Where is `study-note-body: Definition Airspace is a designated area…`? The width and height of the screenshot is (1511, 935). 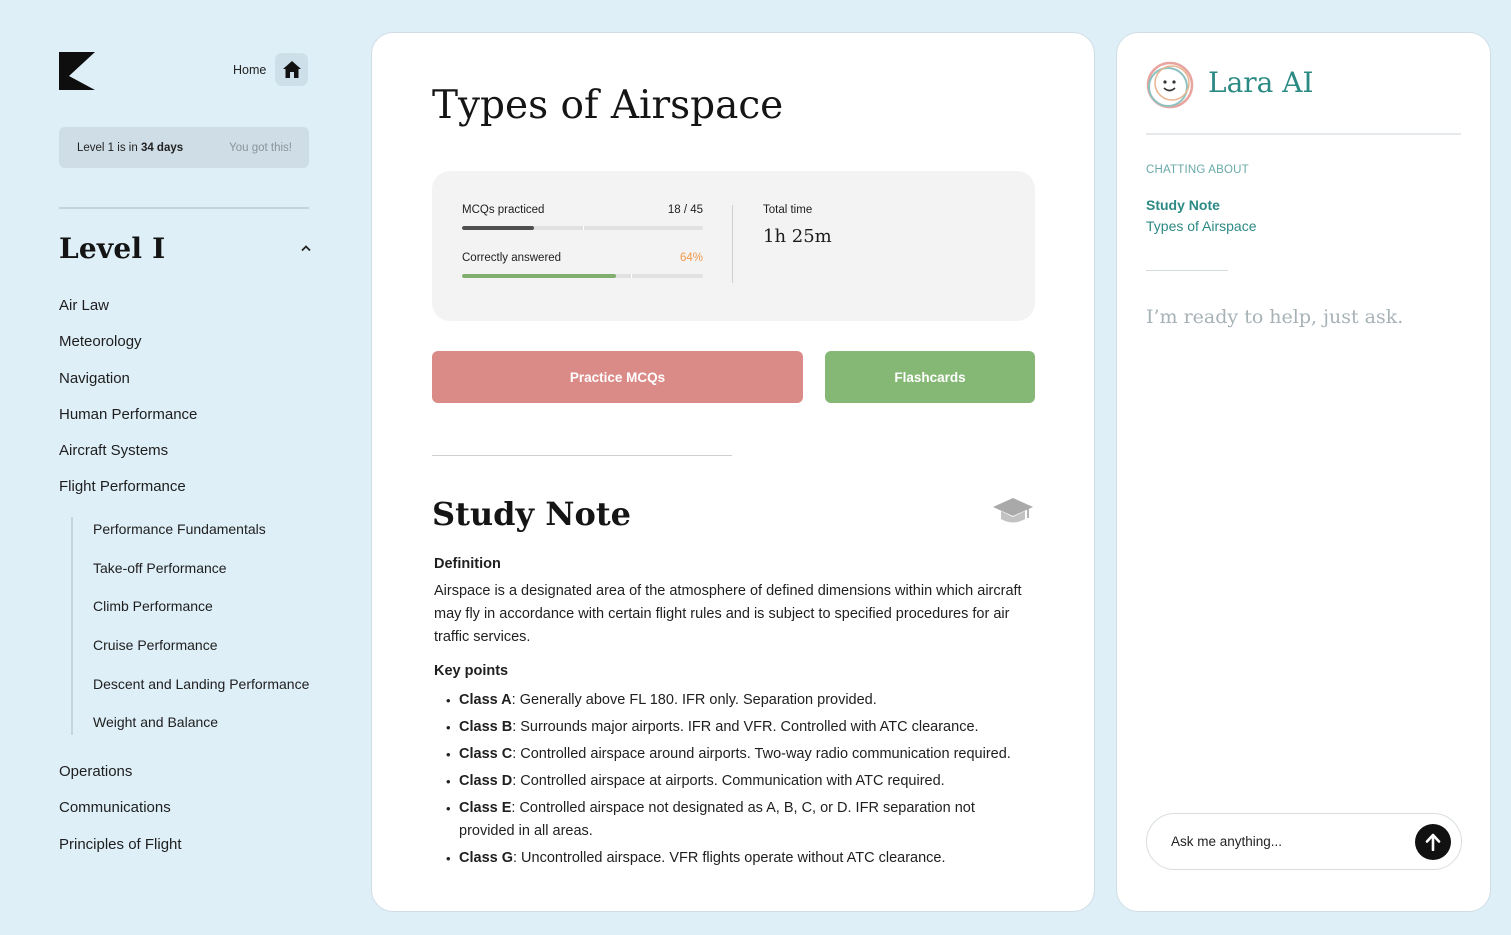
study-note-body: Definition Airspace is a designated area… is located at coordinates (734, 715).